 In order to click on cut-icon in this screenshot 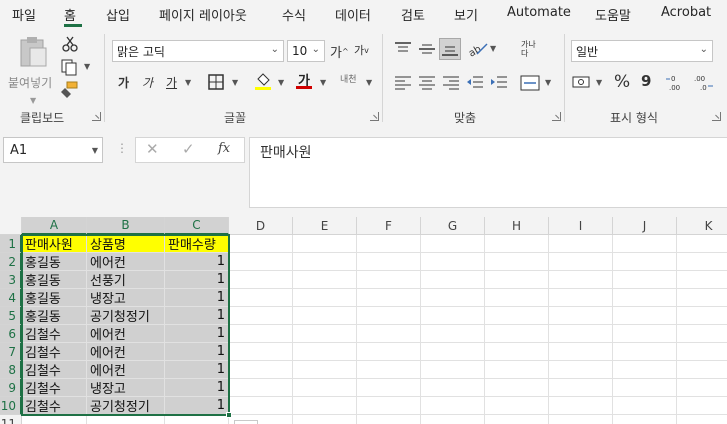, I will do `click(70, 44)`.